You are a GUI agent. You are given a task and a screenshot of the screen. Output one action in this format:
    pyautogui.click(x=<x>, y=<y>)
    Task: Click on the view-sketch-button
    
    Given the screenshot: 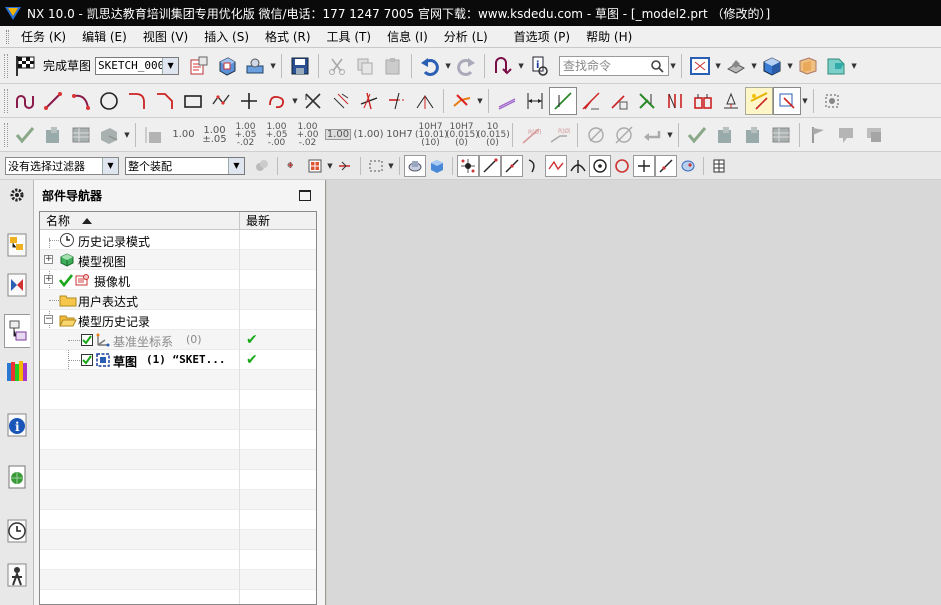 What is the action you would take?
    pyautogui.click(x=227, y=66)
    